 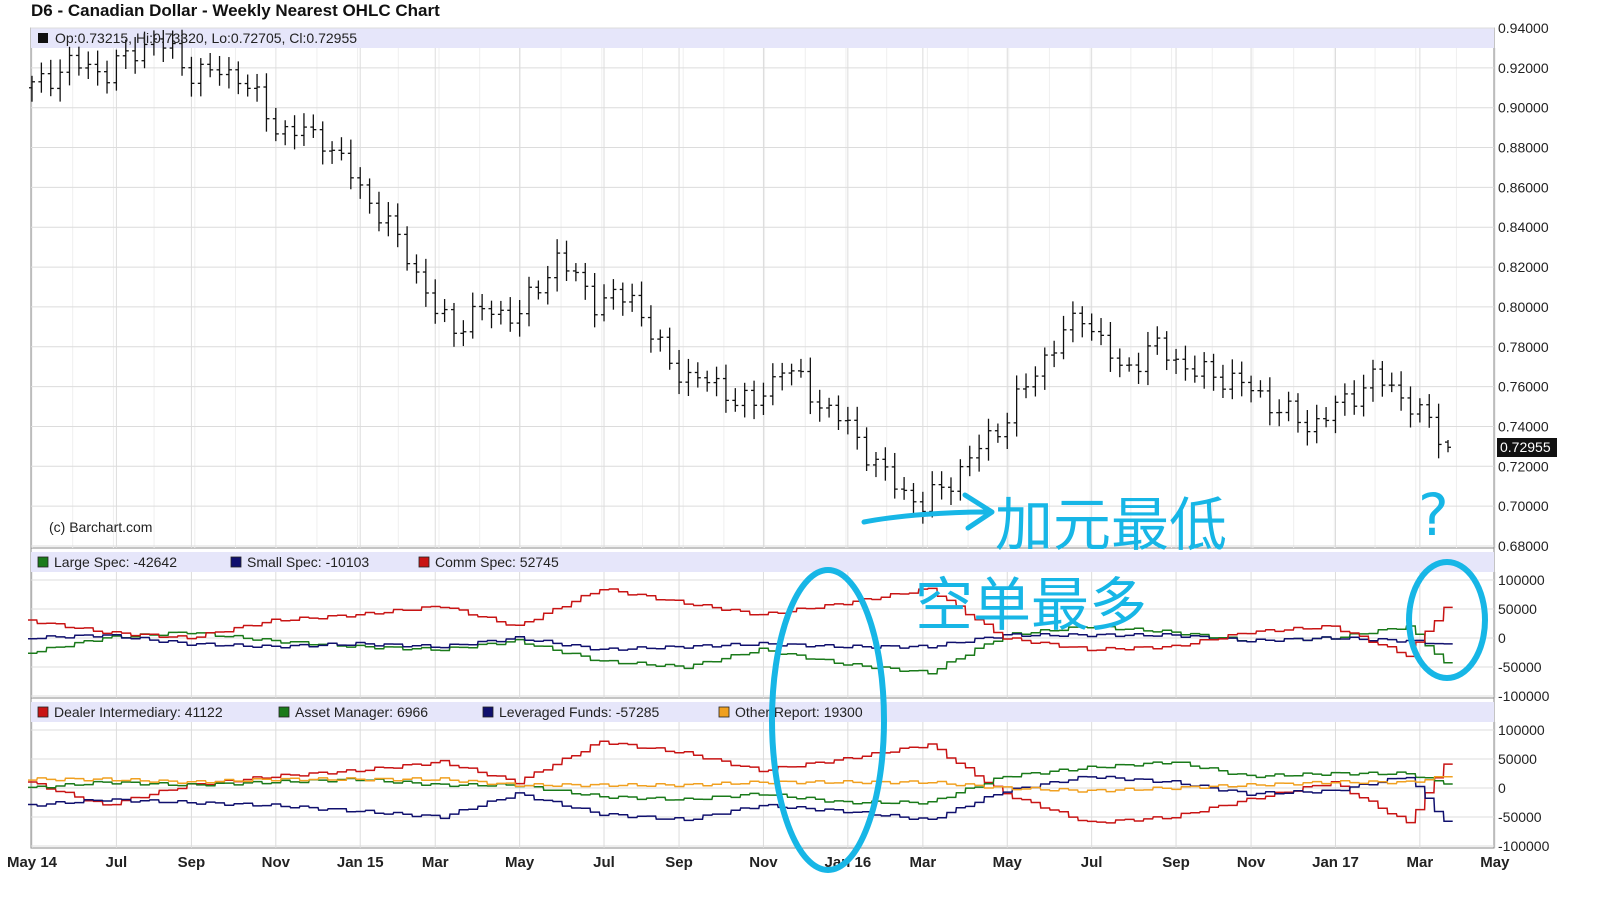 I want to click on price-tick-label: 0.72000, so click(x=1523, y=466).